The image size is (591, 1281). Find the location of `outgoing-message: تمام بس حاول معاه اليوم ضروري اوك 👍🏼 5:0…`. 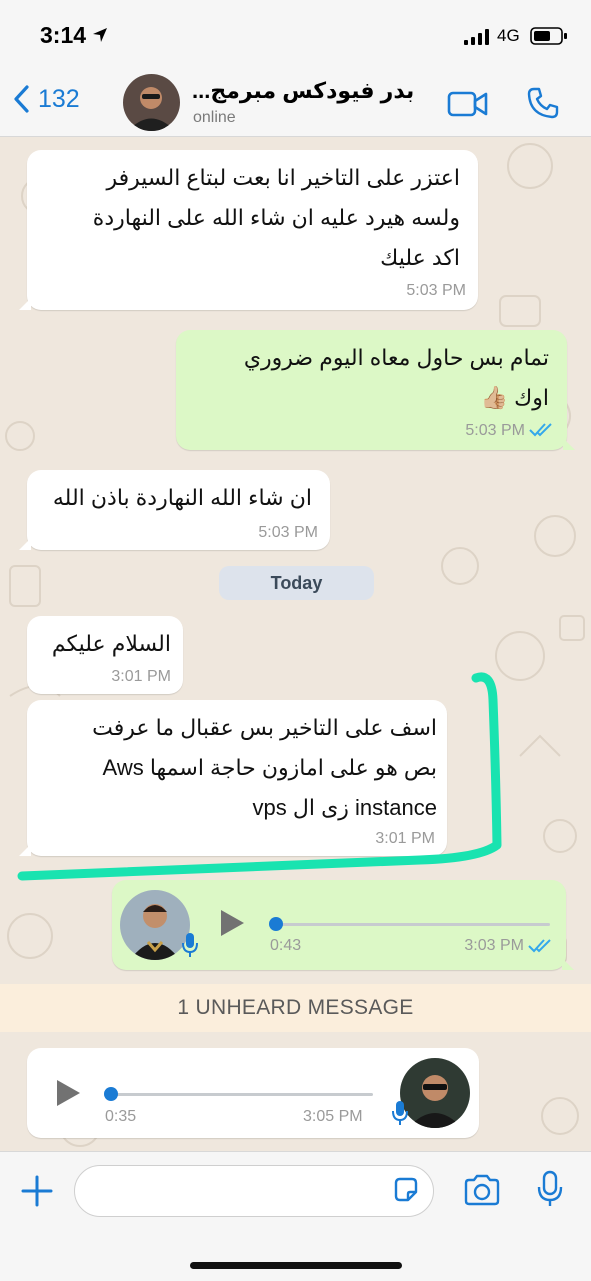

outgoing-message: تمام بس حاول معاه اليوم ضروري اوك 👍🏼 5:0… is located at coordinates (375, 390).